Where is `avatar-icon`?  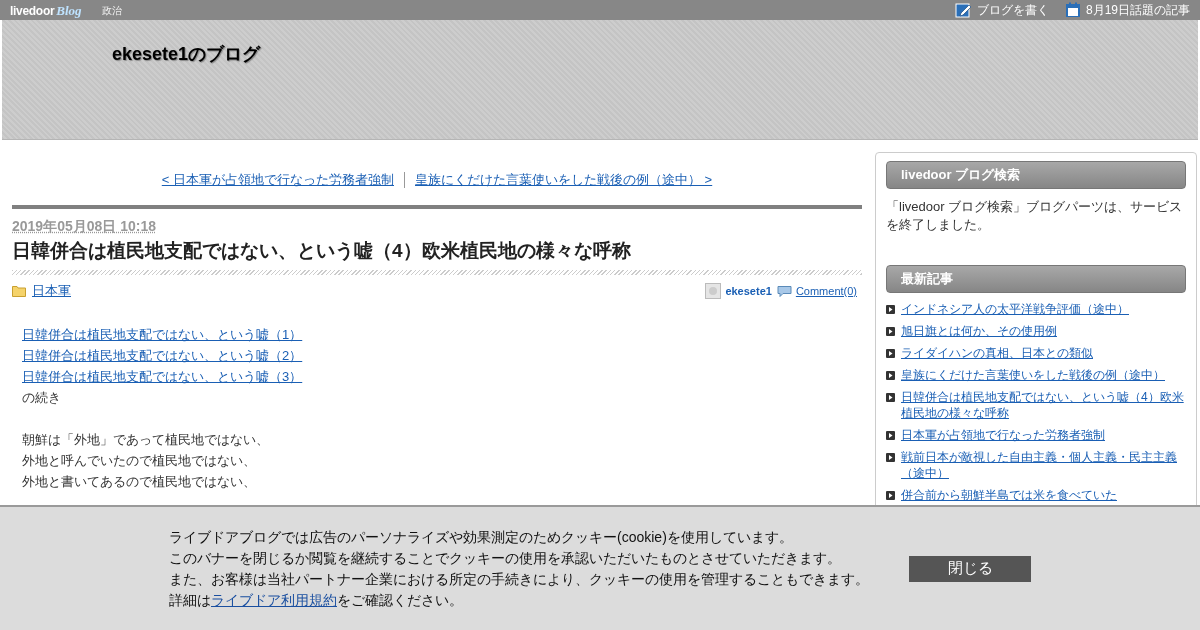 avatar-icon is located at coordinates (713, 291).